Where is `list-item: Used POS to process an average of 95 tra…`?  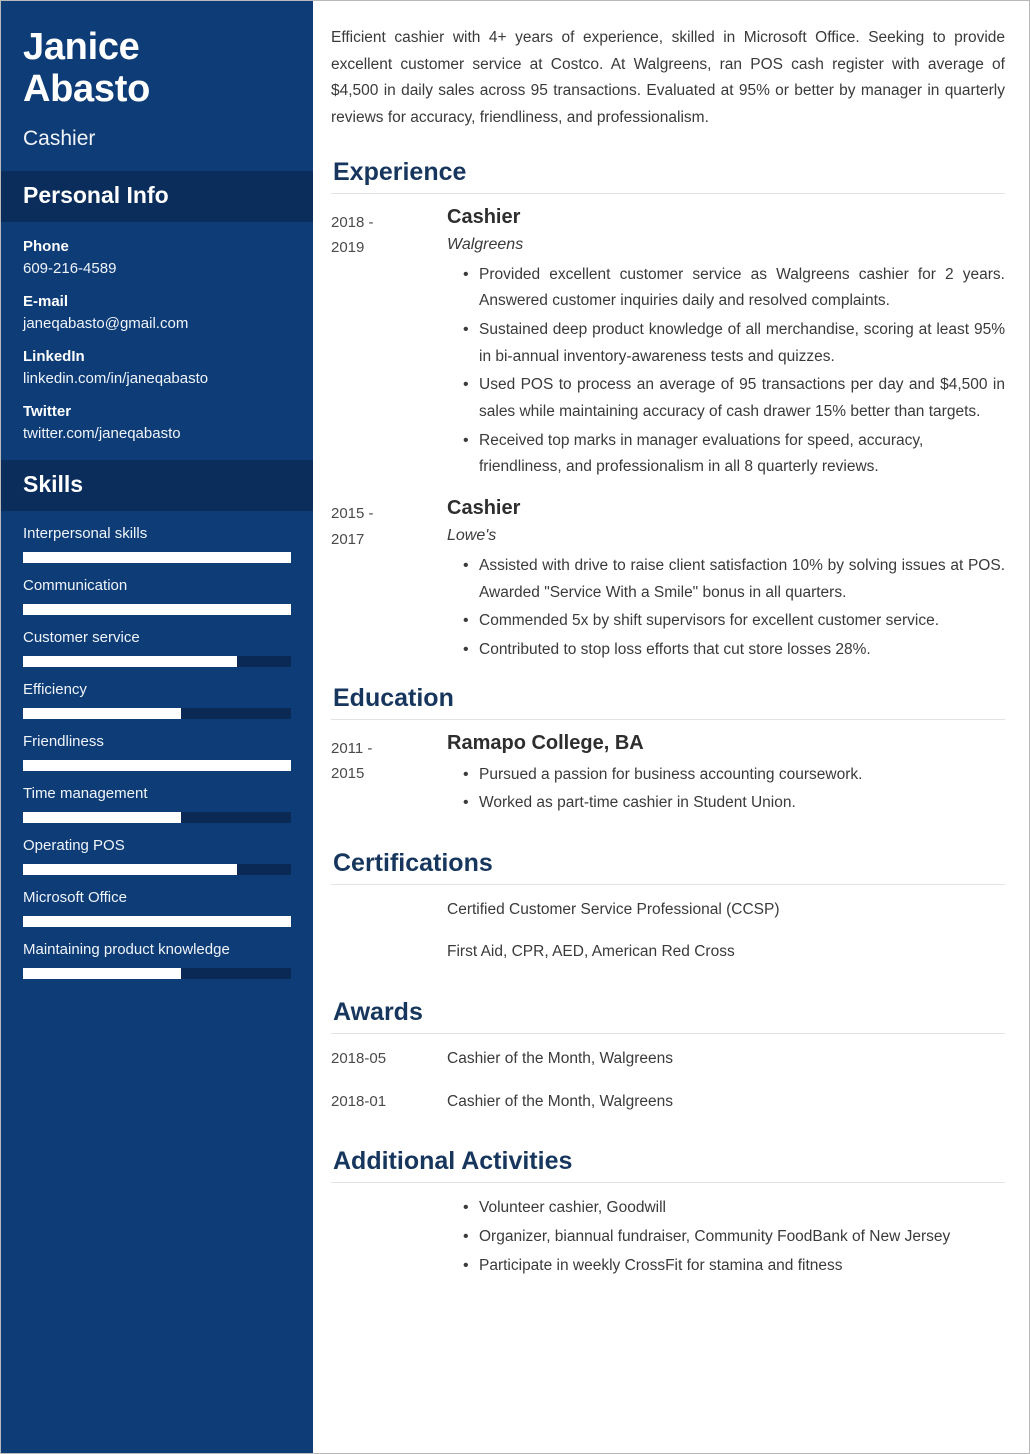 list-item: Used POS to process an average of 95 tra… is located at coordinates (734, 398).